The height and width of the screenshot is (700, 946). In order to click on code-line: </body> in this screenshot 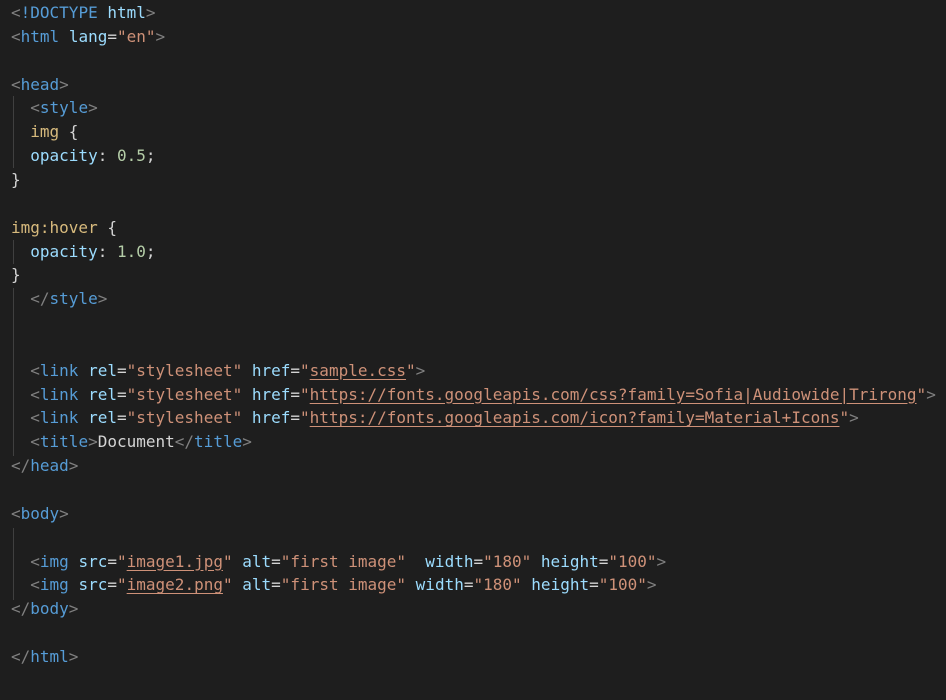, I will do `click(44, 609)`.